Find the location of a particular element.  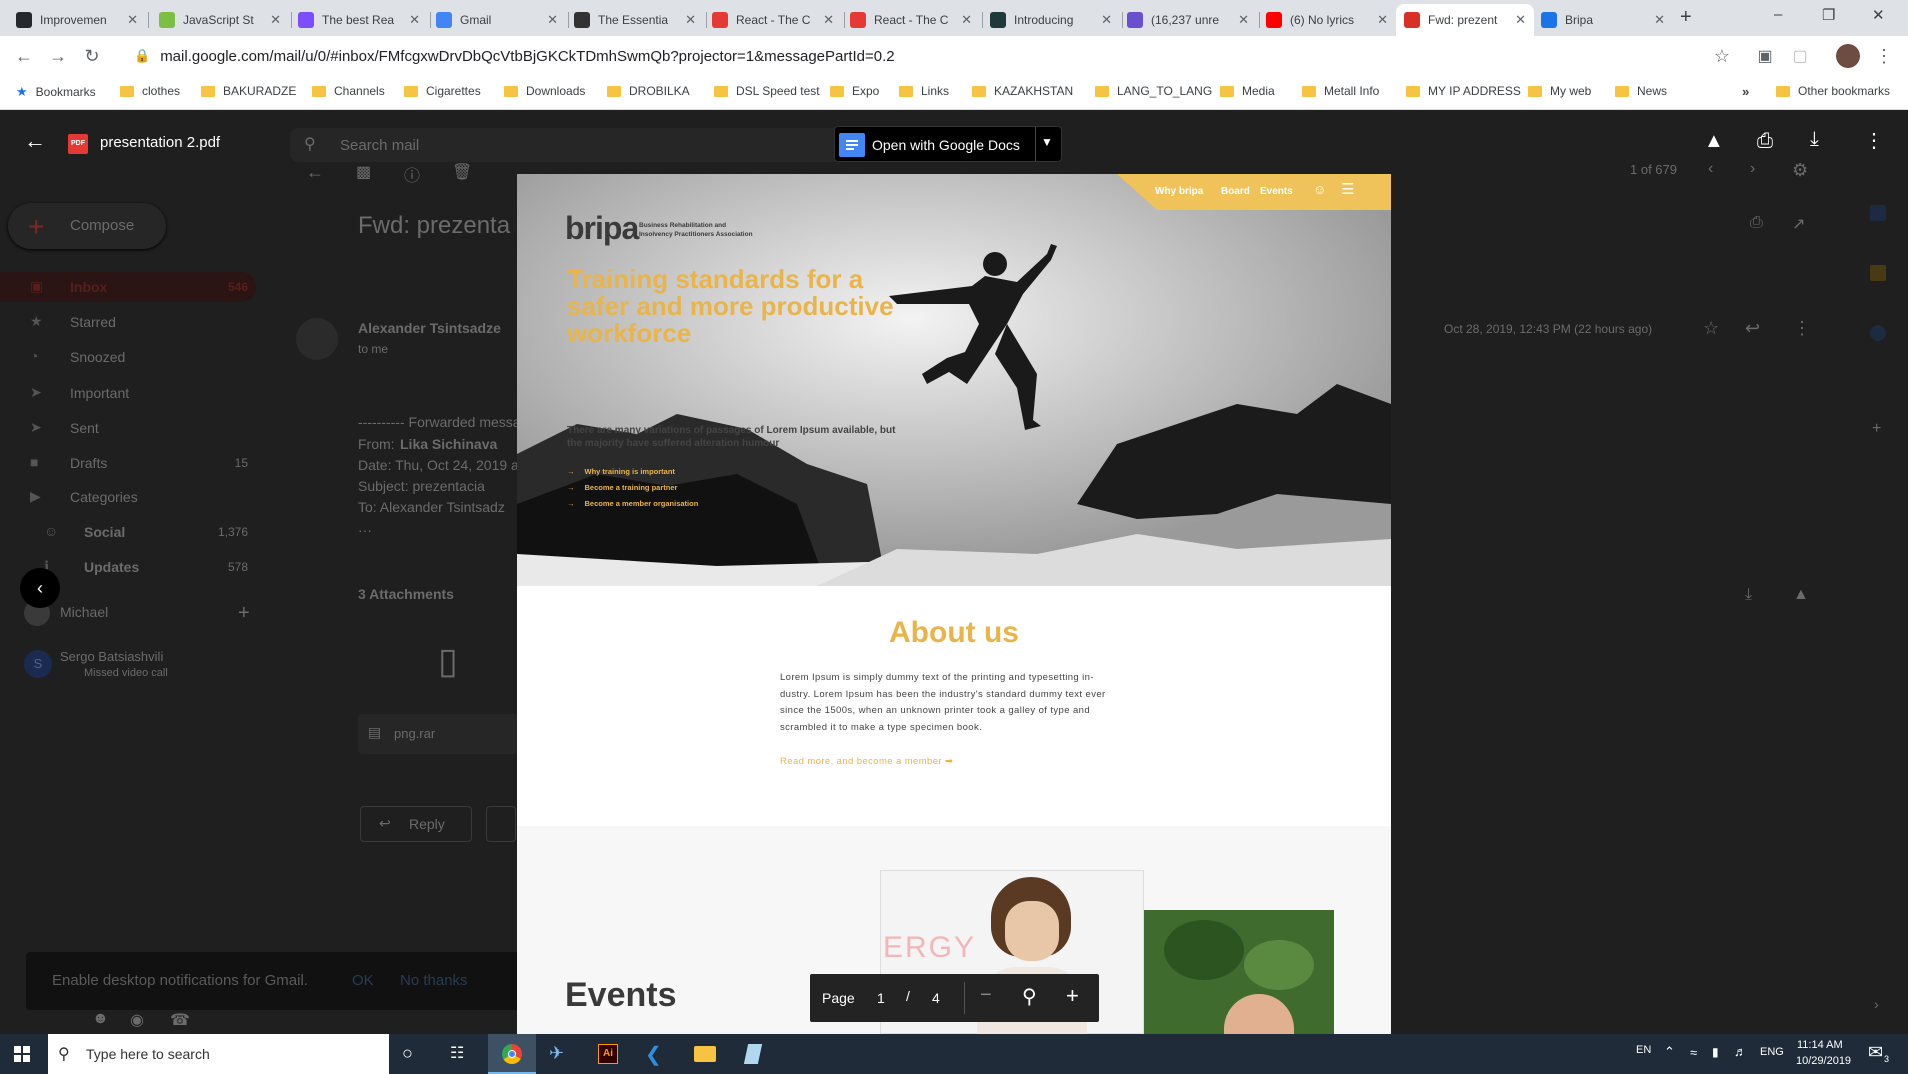

reply-button: ↩ Reply is located at coordinates (416, 824).